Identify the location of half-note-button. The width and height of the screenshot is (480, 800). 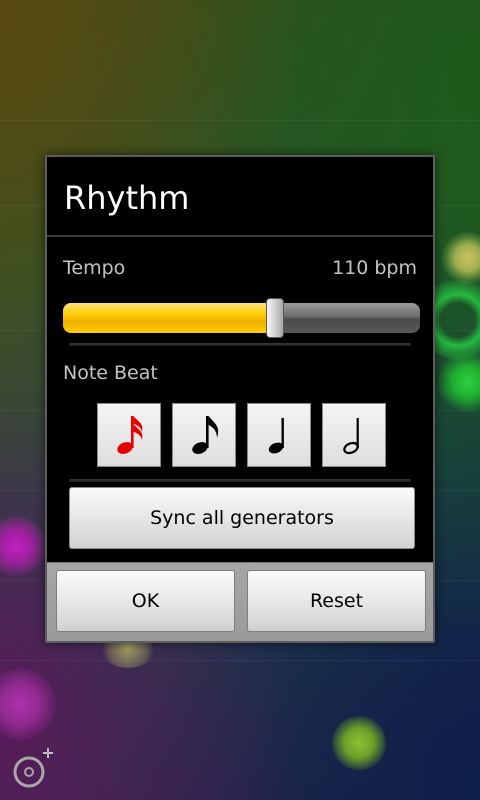
(354, 435).